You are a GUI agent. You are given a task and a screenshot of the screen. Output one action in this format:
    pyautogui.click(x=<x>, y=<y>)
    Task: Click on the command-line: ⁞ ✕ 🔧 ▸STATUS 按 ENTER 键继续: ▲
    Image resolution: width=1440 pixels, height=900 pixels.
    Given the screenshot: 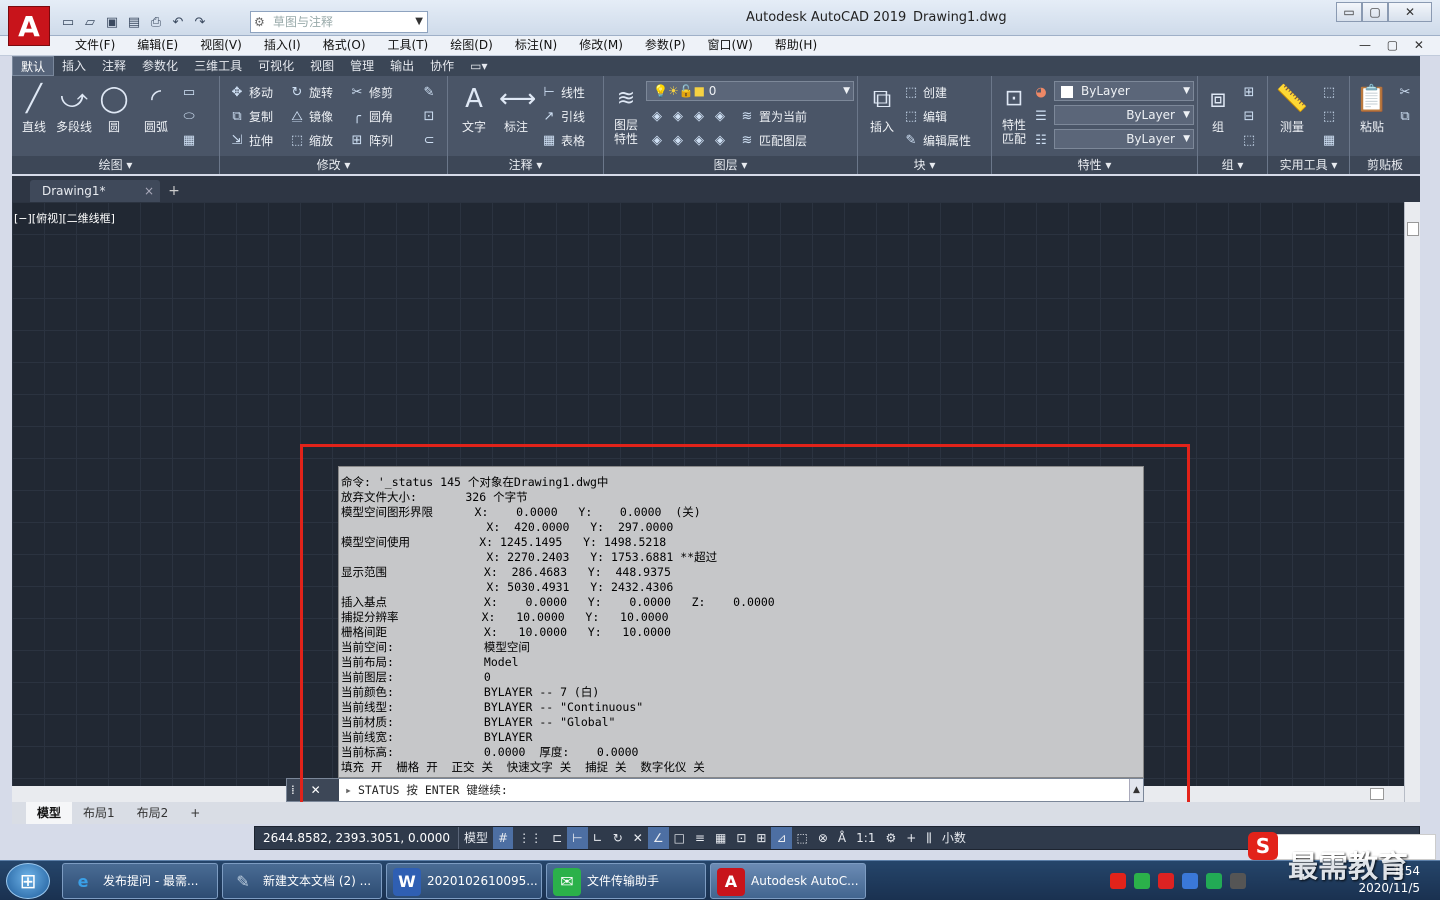 What is the action you would take?
    pyautogui.click(x=715, y=798)
    